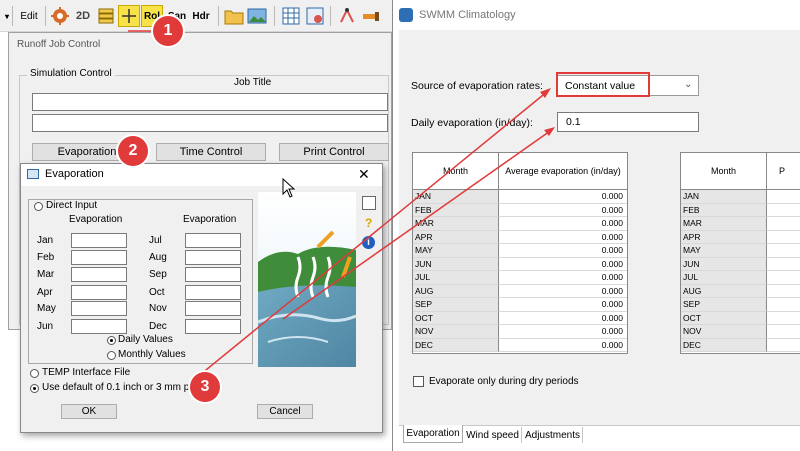 The width and height of the screenshot is (800, 451). What do you see at coordinates (133, 151) in the screenshot?
I see `annotation-badge-2: 2` at bounding box center [133, 151].